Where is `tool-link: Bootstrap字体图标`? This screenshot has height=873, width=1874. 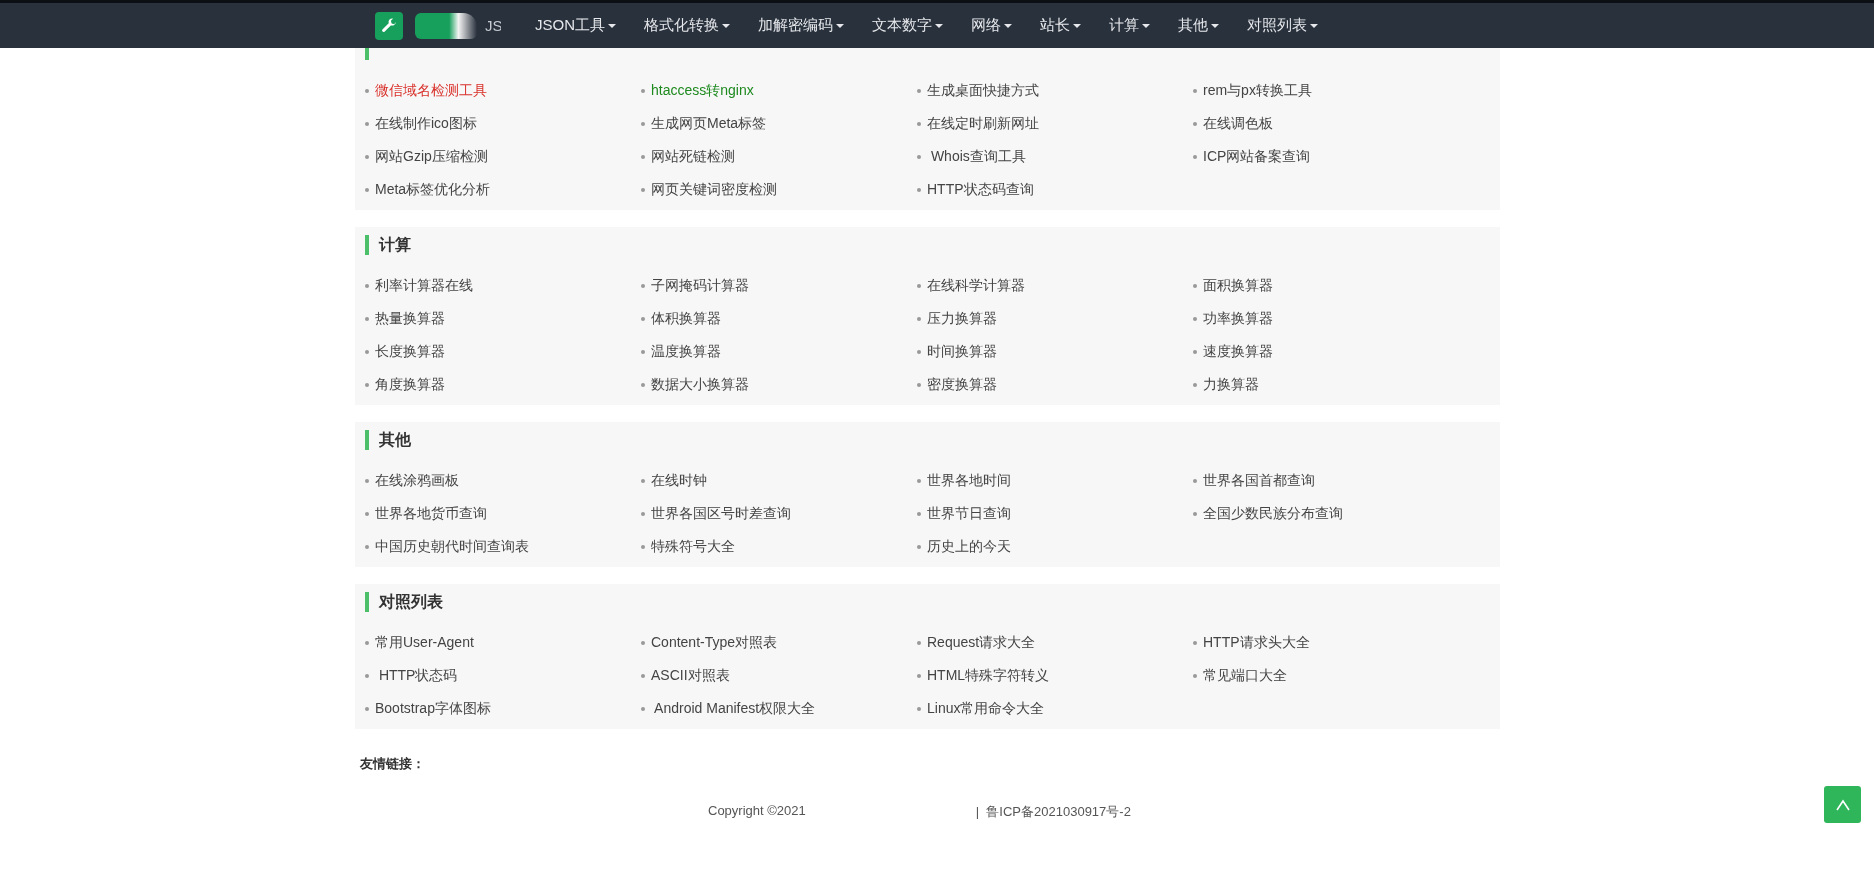 tool-link: Bootstrap字体图标 is located at coordinates (433, 708).